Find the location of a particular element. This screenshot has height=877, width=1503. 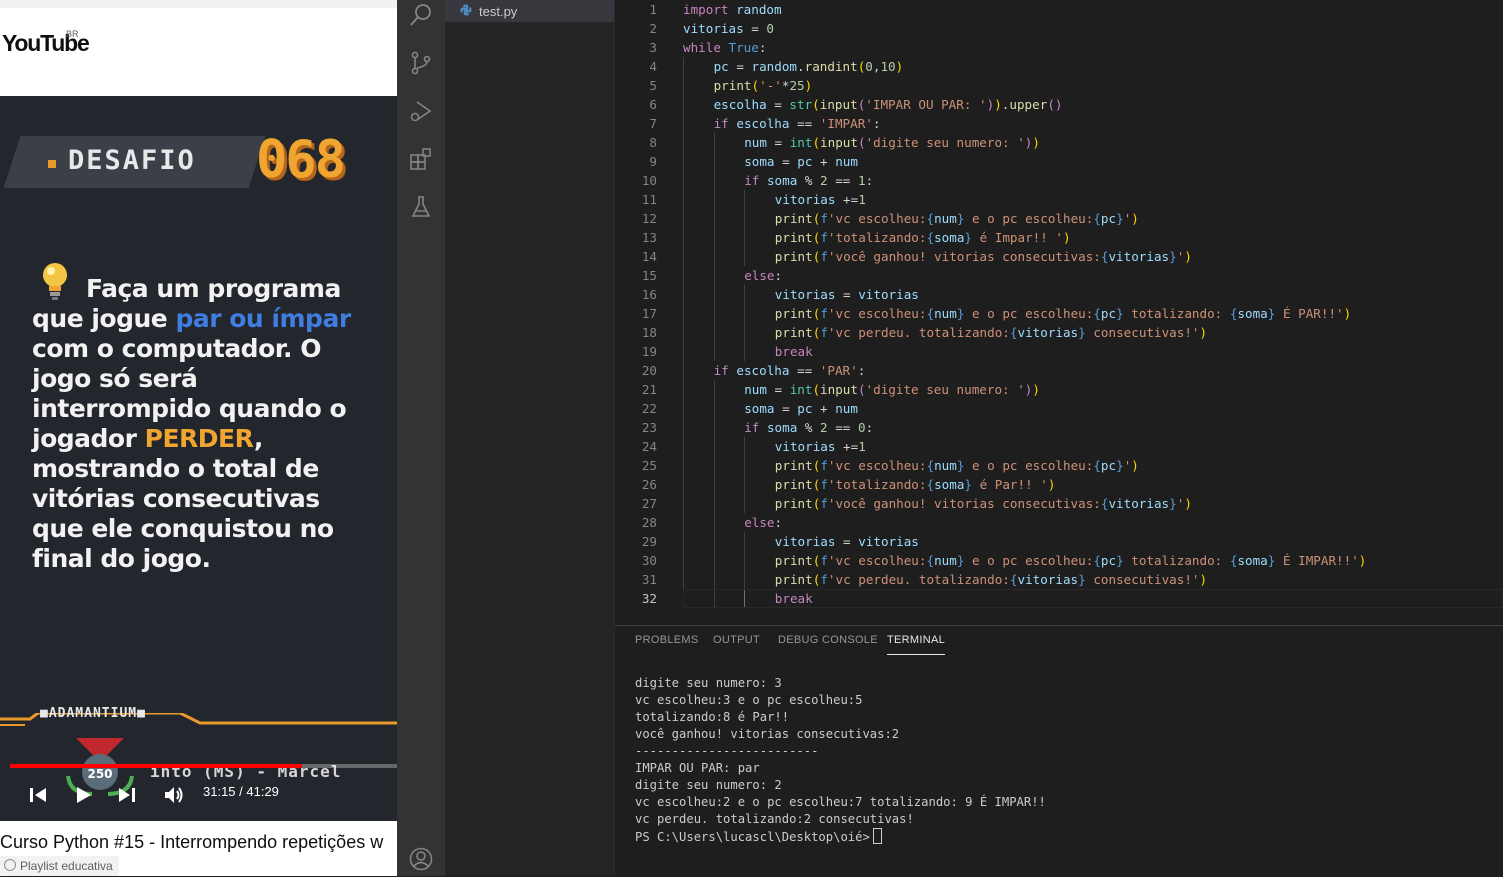

search-icon is located at coordinates (421, 15).